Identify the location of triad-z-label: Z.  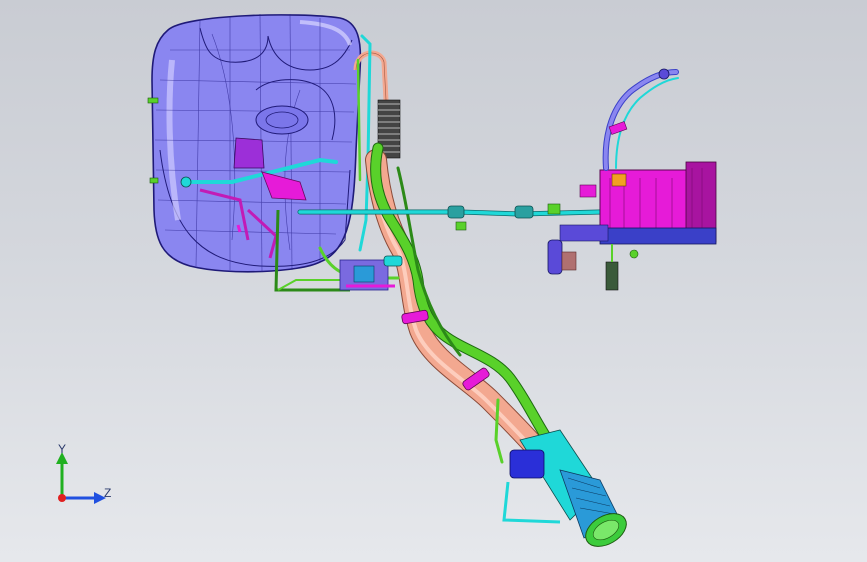
(108, 493).